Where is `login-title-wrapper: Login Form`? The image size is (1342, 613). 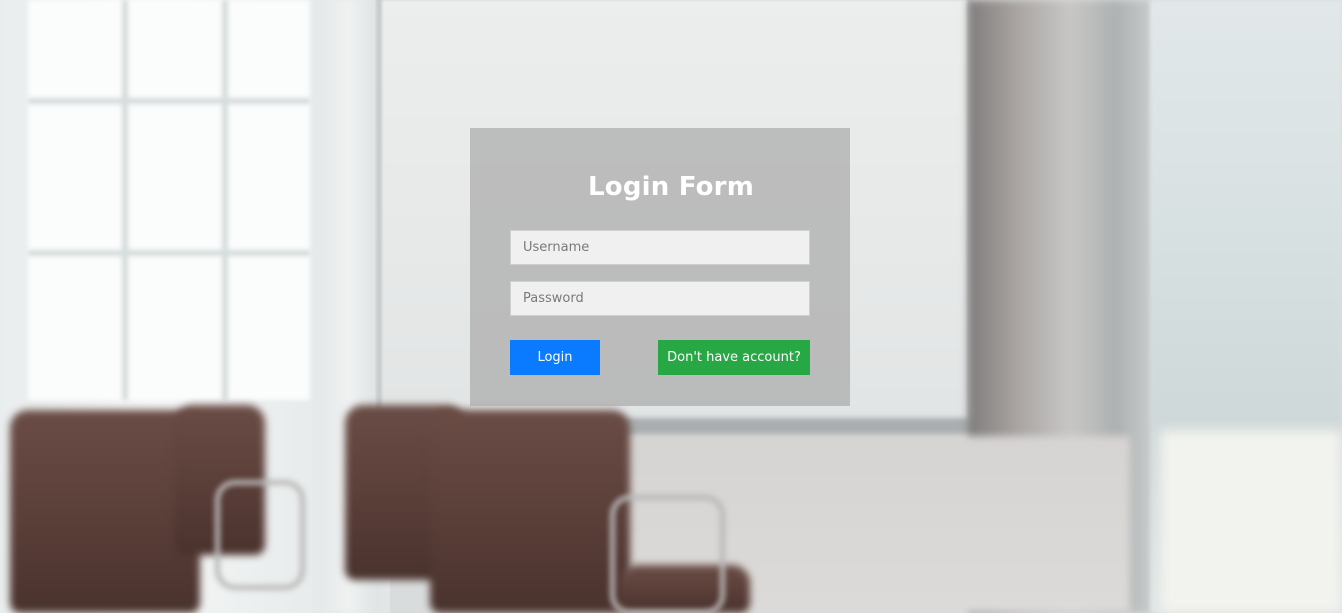
login-title-wrapper: Login Form is located at coordinates (671, 187).